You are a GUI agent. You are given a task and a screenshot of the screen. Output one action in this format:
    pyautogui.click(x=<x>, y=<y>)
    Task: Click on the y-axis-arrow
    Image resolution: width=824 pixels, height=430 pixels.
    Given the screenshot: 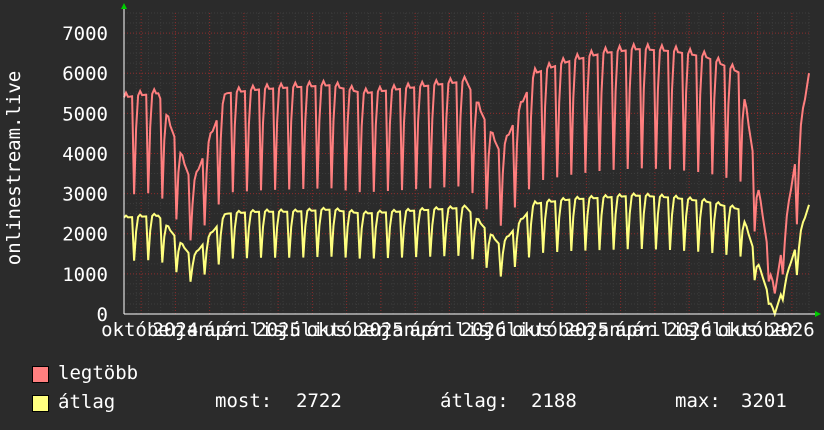 What is the action you would take?
    pyautogui.click(x=124, y=6)
    